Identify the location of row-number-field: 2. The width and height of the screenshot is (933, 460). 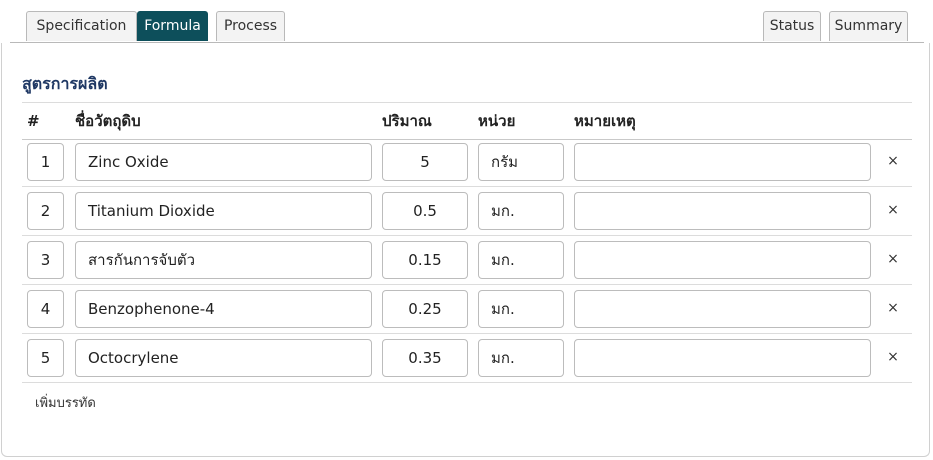
(45, 211).